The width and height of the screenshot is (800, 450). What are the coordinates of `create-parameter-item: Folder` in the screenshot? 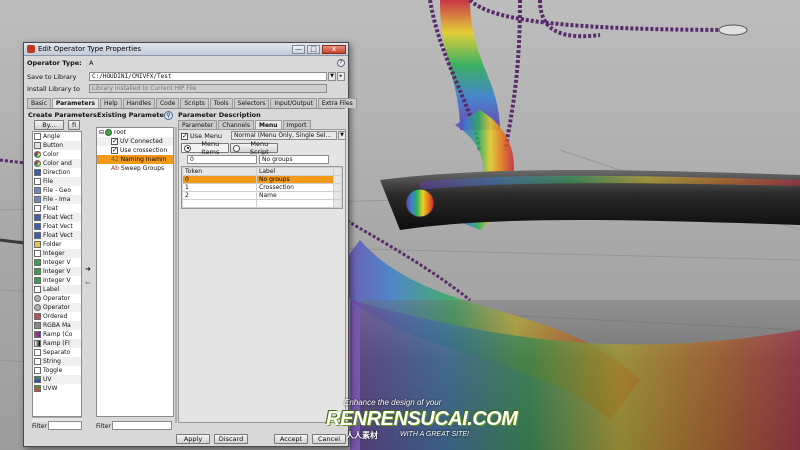 It's located at (57, 244).